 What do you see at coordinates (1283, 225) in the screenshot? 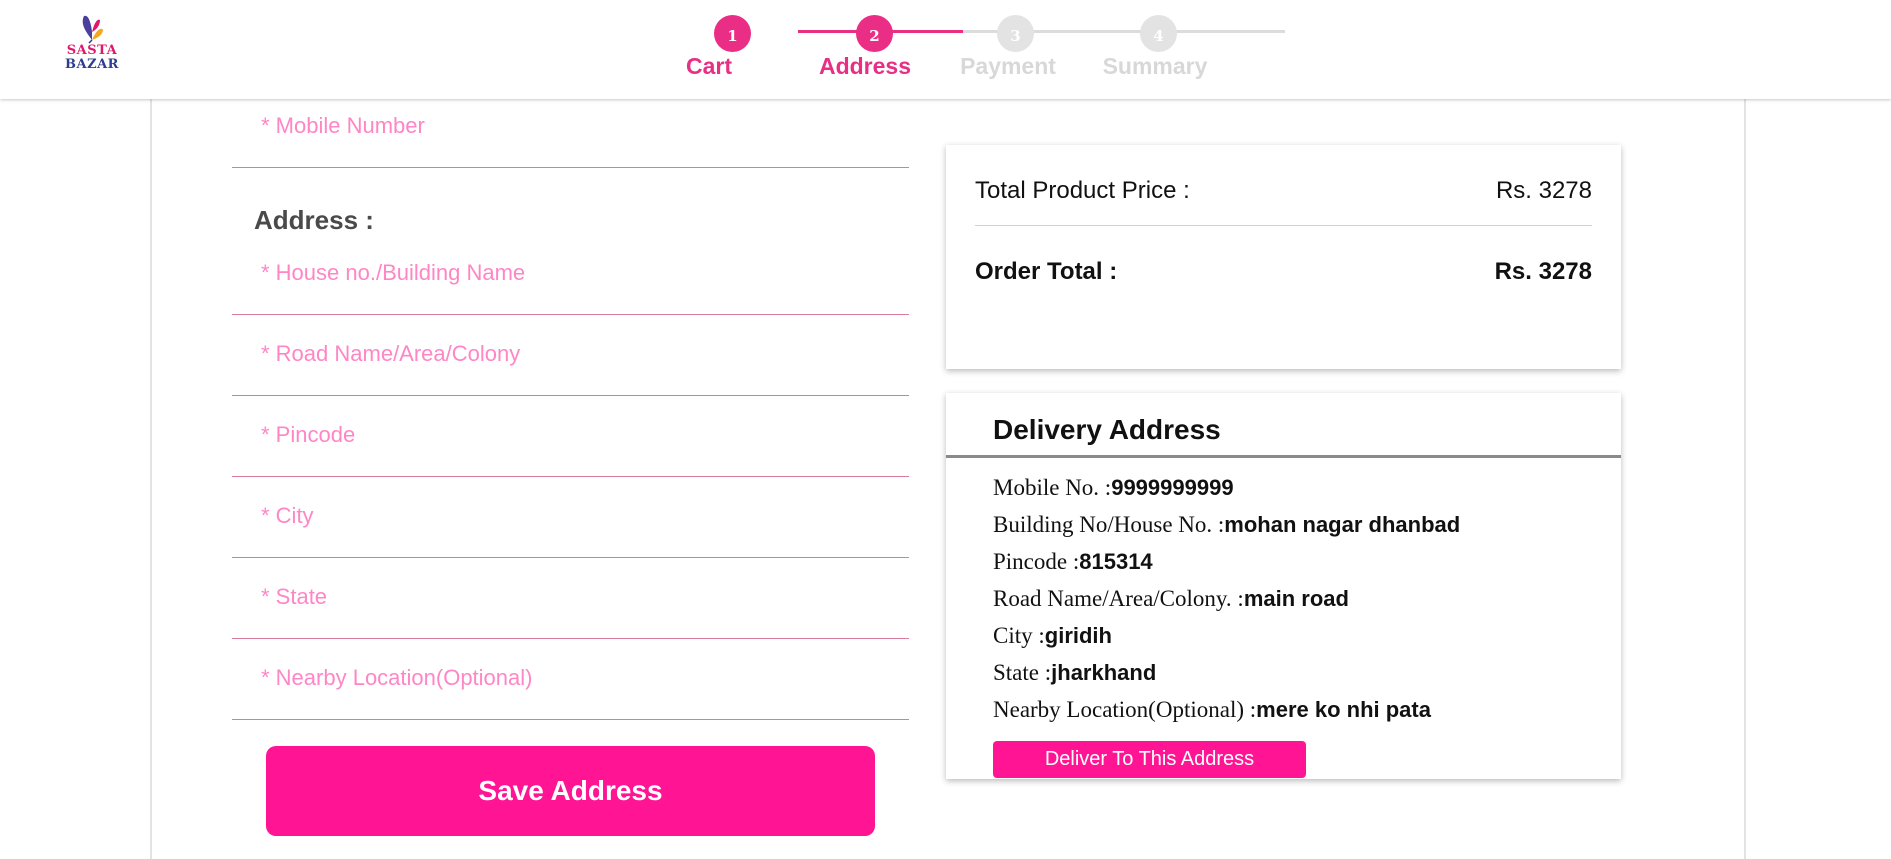
I see `price-divider` at bounding box center [1283, 225].